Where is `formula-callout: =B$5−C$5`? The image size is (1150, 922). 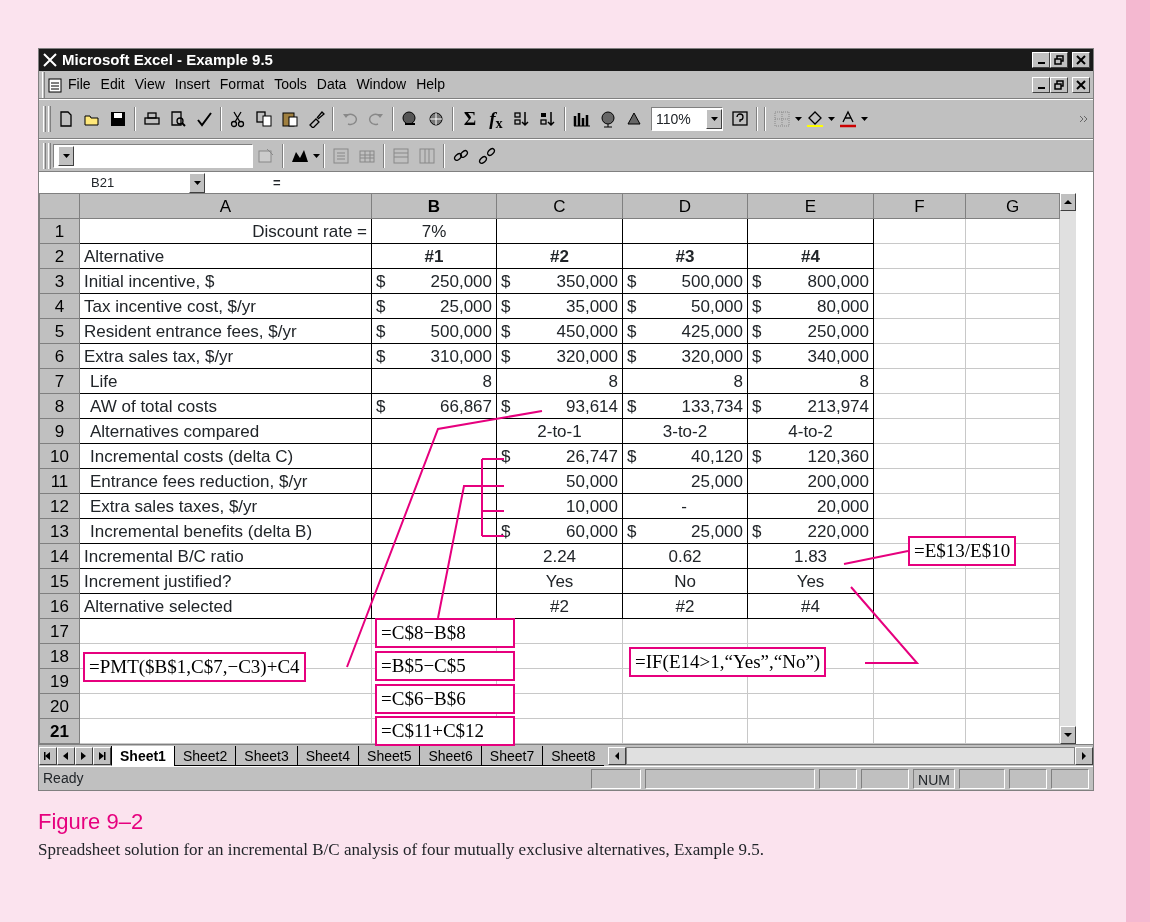
formula-callout: =B$5−C$5 is located at coordinates (445, 666).